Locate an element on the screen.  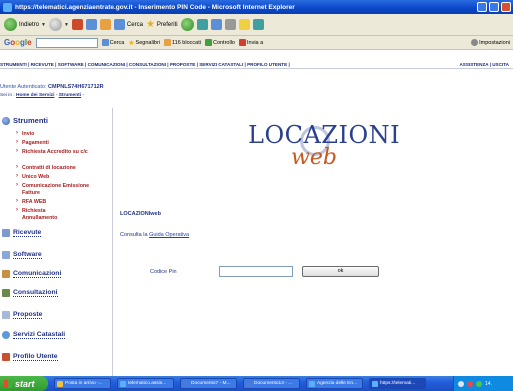
pin-input is located at coordinates (256, 271).